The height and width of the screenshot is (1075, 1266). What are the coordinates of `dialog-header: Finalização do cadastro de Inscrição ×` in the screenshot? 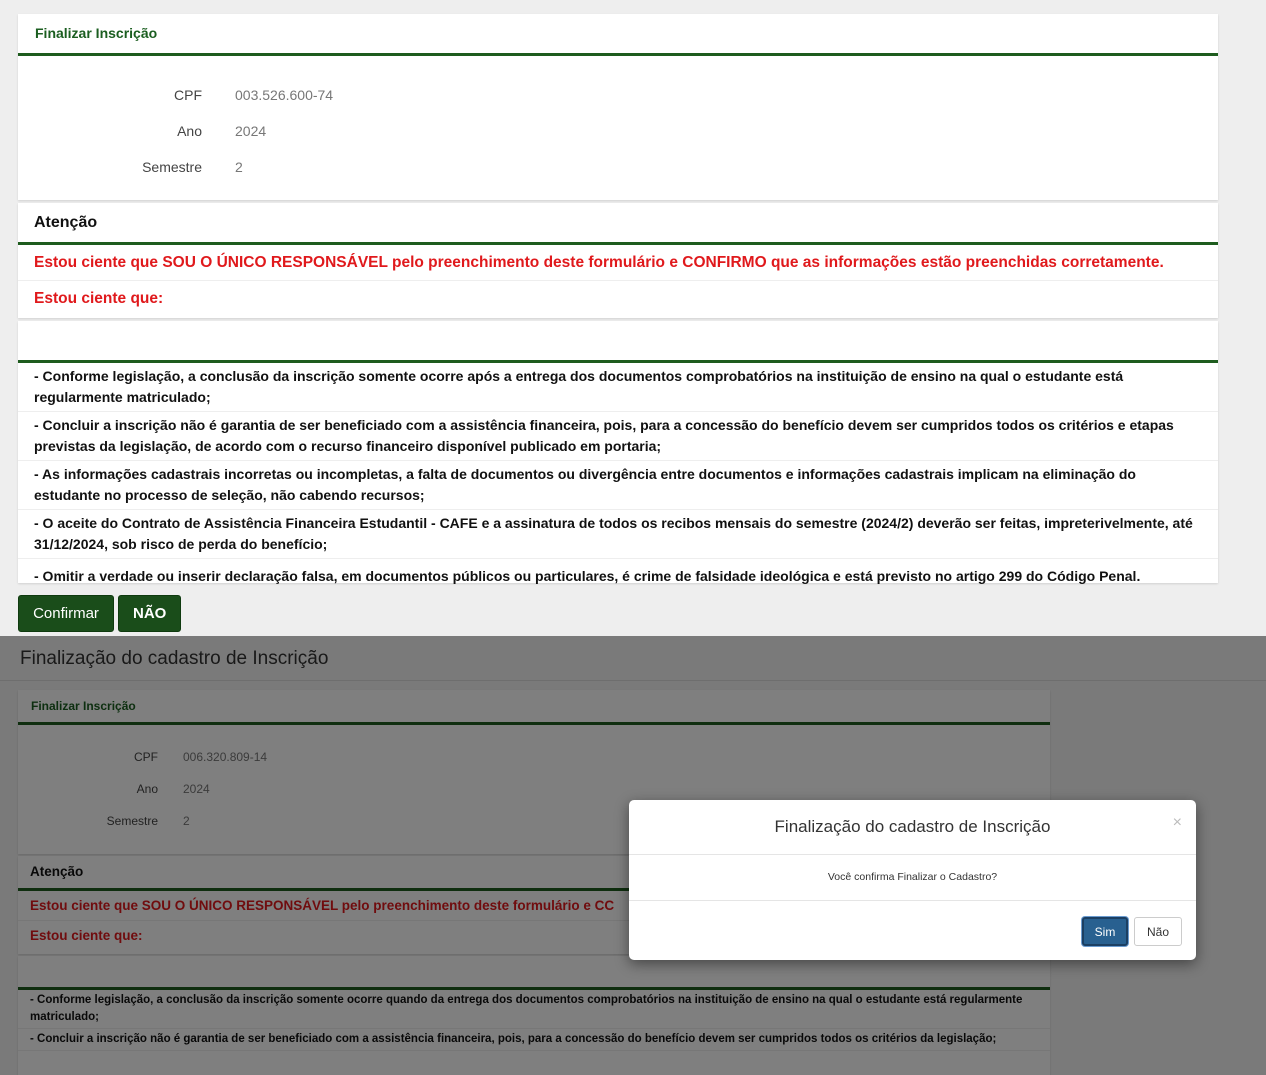 It's located at (912, 827).